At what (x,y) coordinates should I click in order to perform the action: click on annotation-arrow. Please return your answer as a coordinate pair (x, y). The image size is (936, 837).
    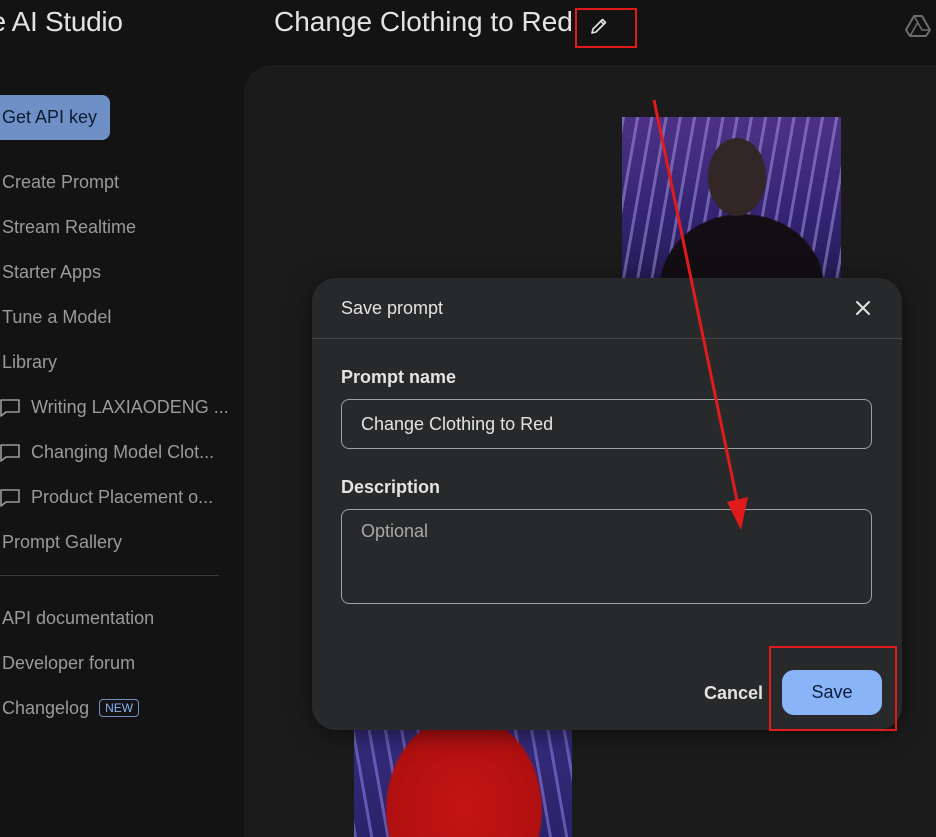
    Looking at the image, I should click on (700, 314).